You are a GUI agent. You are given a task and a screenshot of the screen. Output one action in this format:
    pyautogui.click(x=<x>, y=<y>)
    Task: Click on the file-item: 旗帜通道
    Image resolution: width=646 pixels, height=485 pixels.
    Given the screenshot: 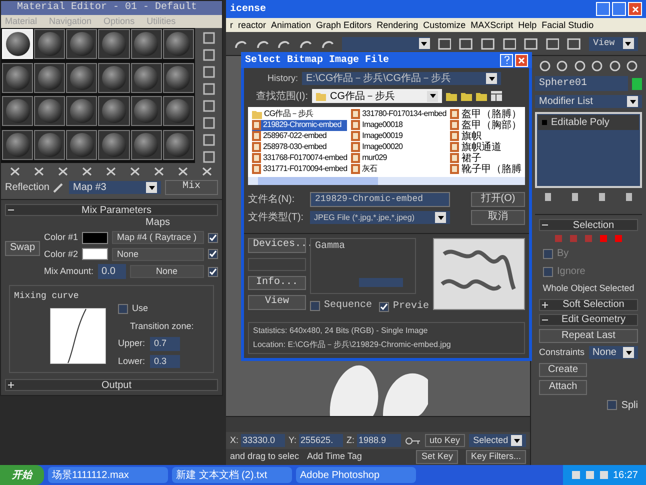 What is the action you would take?
    pyautogui.click(x=486, y=147)
    